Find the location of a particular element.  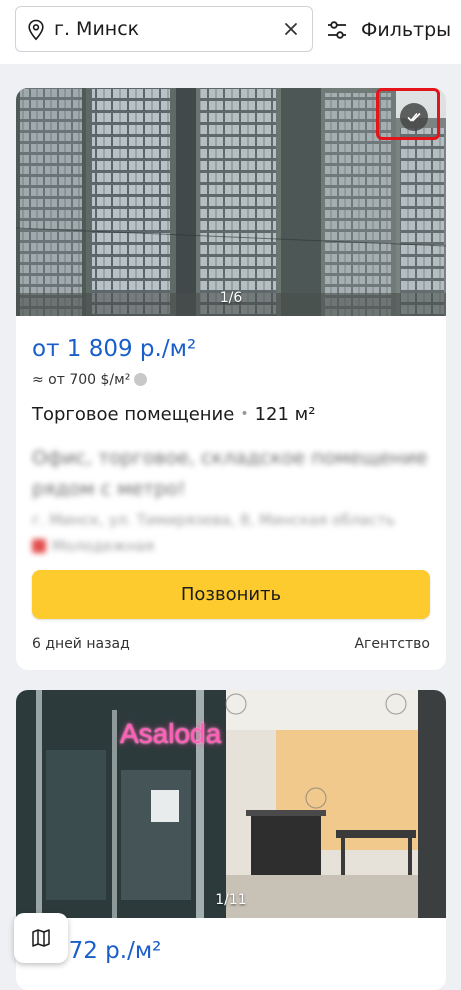

metro-icon is located at coordinates (39, 546).